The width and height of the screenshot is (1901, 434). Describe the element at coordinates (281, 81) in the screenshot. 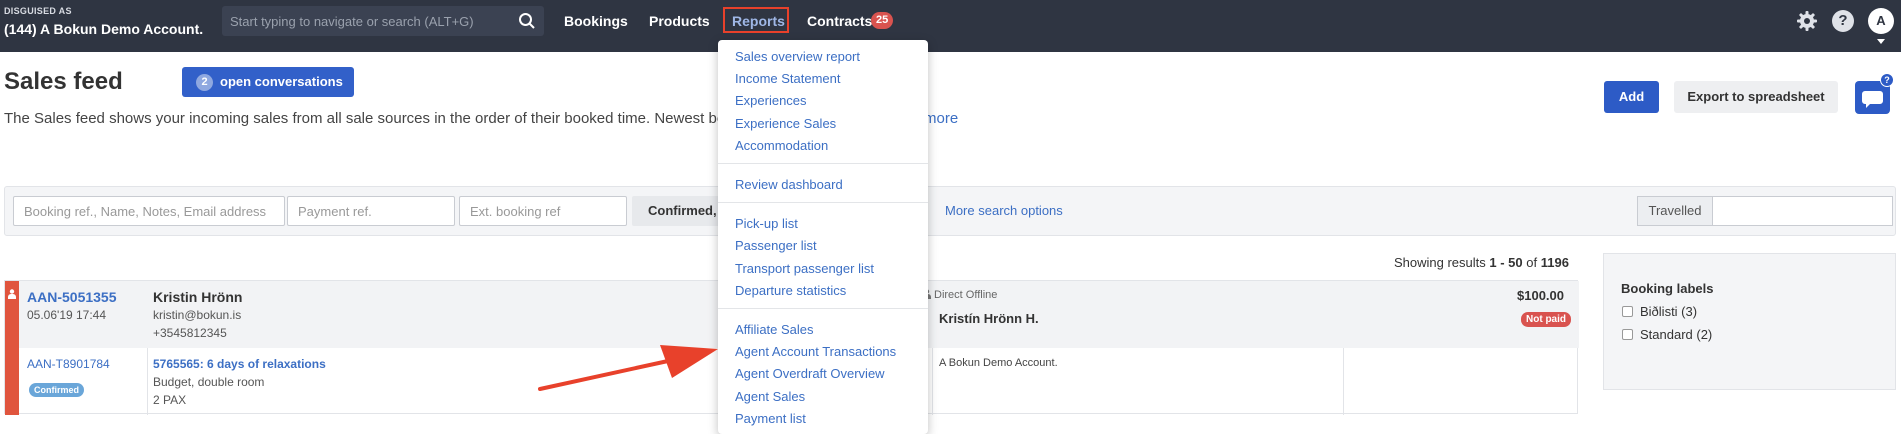

I see `open-conversations-label: open conversations` at that location.